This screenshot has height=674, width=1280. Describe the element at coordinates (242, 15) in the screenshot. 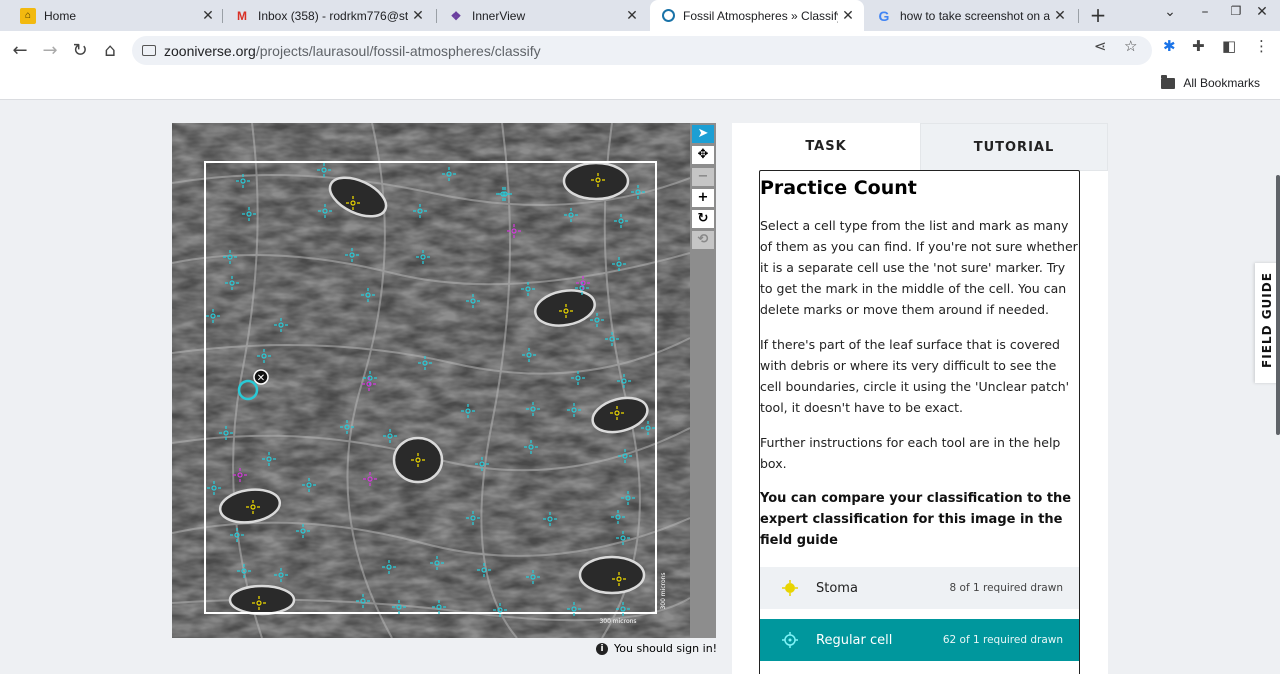

I see `gmail-icon: M` at that location.